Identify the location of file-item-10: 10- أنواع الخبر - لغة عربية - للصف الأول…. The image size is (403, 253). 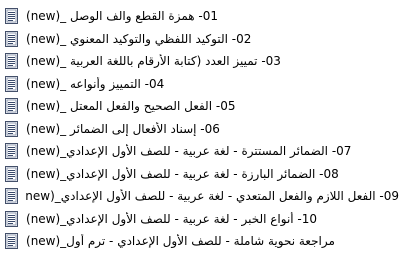
(201, 219).